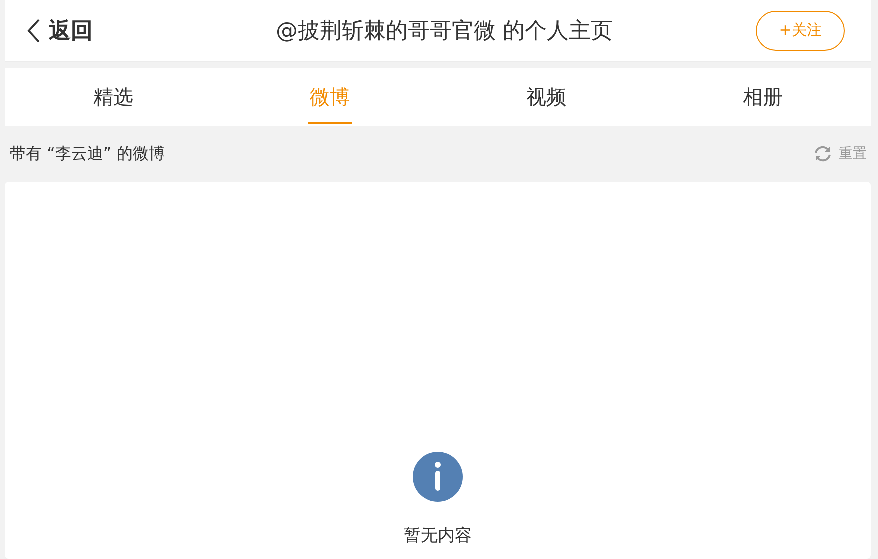 The image size is (878, 559). I want to click on tab: 视频, so click(546, 97).